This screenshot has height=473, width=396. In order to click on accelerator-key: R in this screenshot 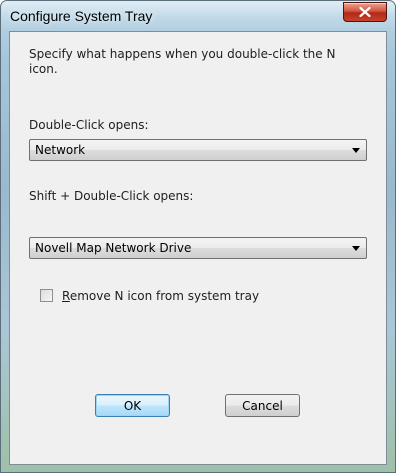, I will do `click(66, 296)`.